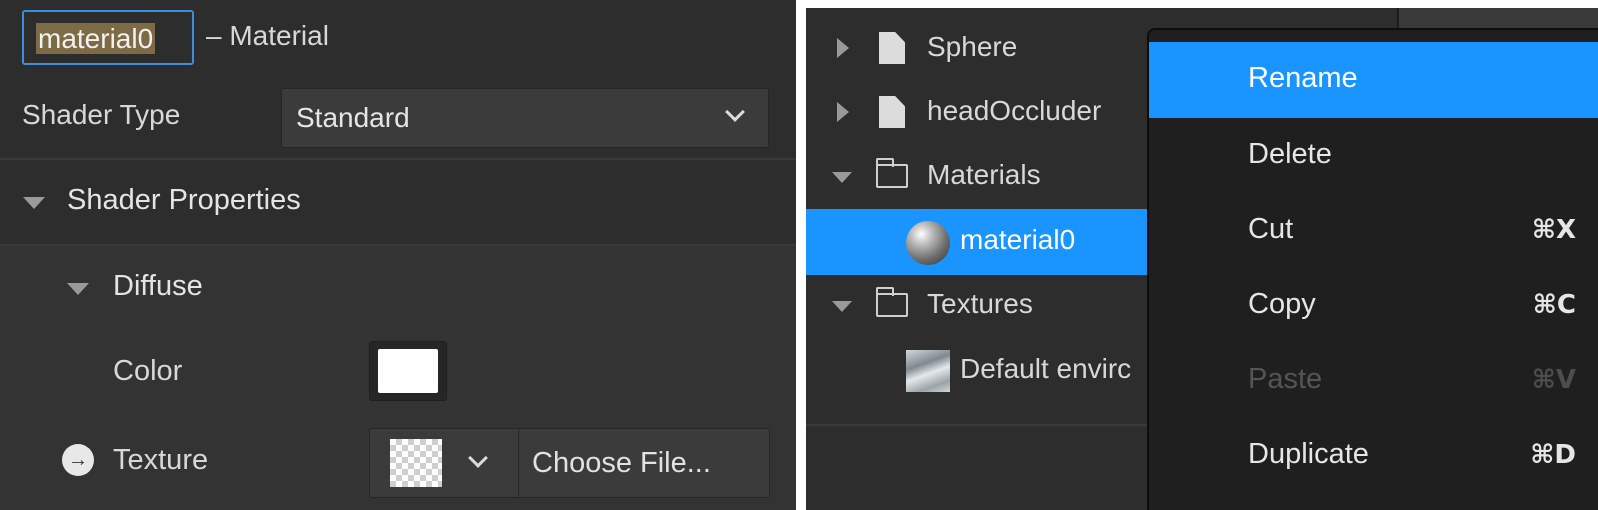  What do you see at coordinates (525, 118) in the screenshot?
I see `shader-type-dropdown: Standard` at bounding box center [525, 118].